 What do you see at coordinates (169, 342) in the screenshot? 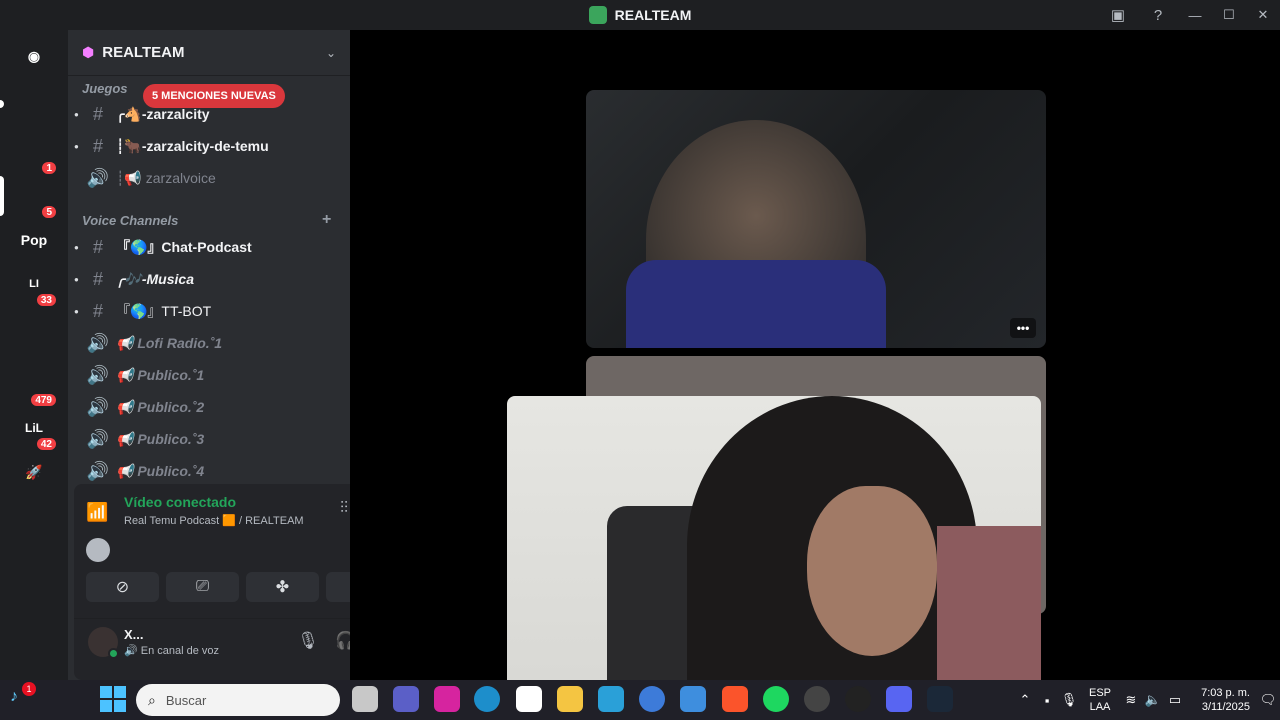
I see `channel-name: 📢 Lofi Radio.˚1` at bounding box center [169, 342].